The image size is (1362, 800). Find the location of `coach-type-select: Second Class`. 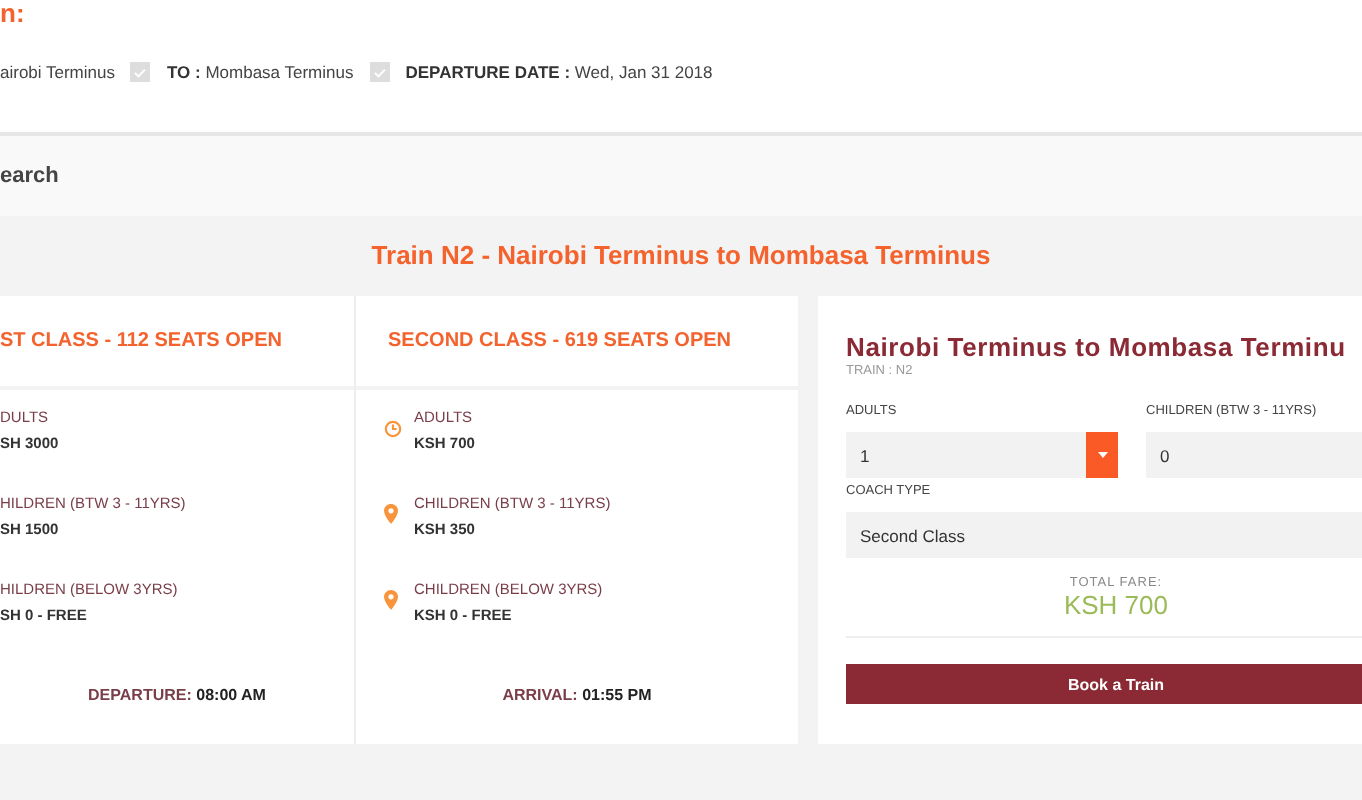

coach-type-select: Second Class is located at coordinates (1104, 535).